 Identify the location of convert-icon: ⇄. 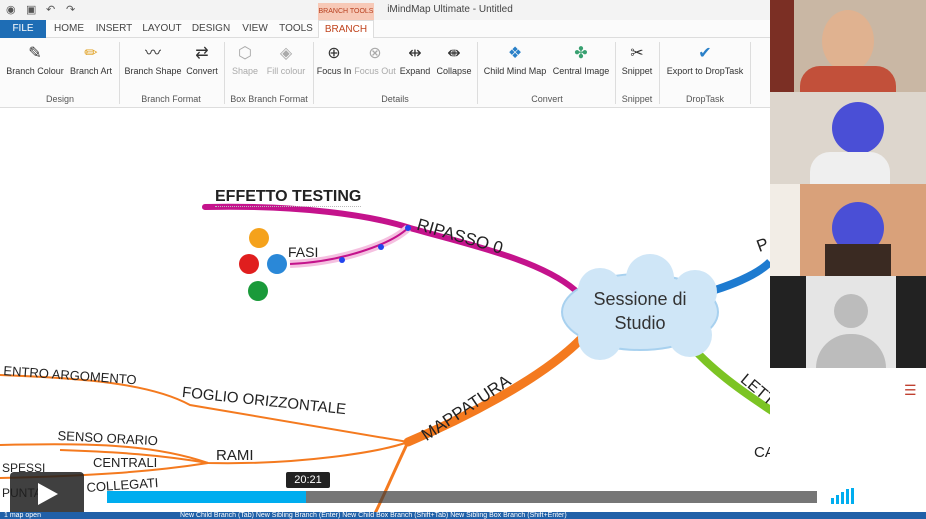
(202, 53).